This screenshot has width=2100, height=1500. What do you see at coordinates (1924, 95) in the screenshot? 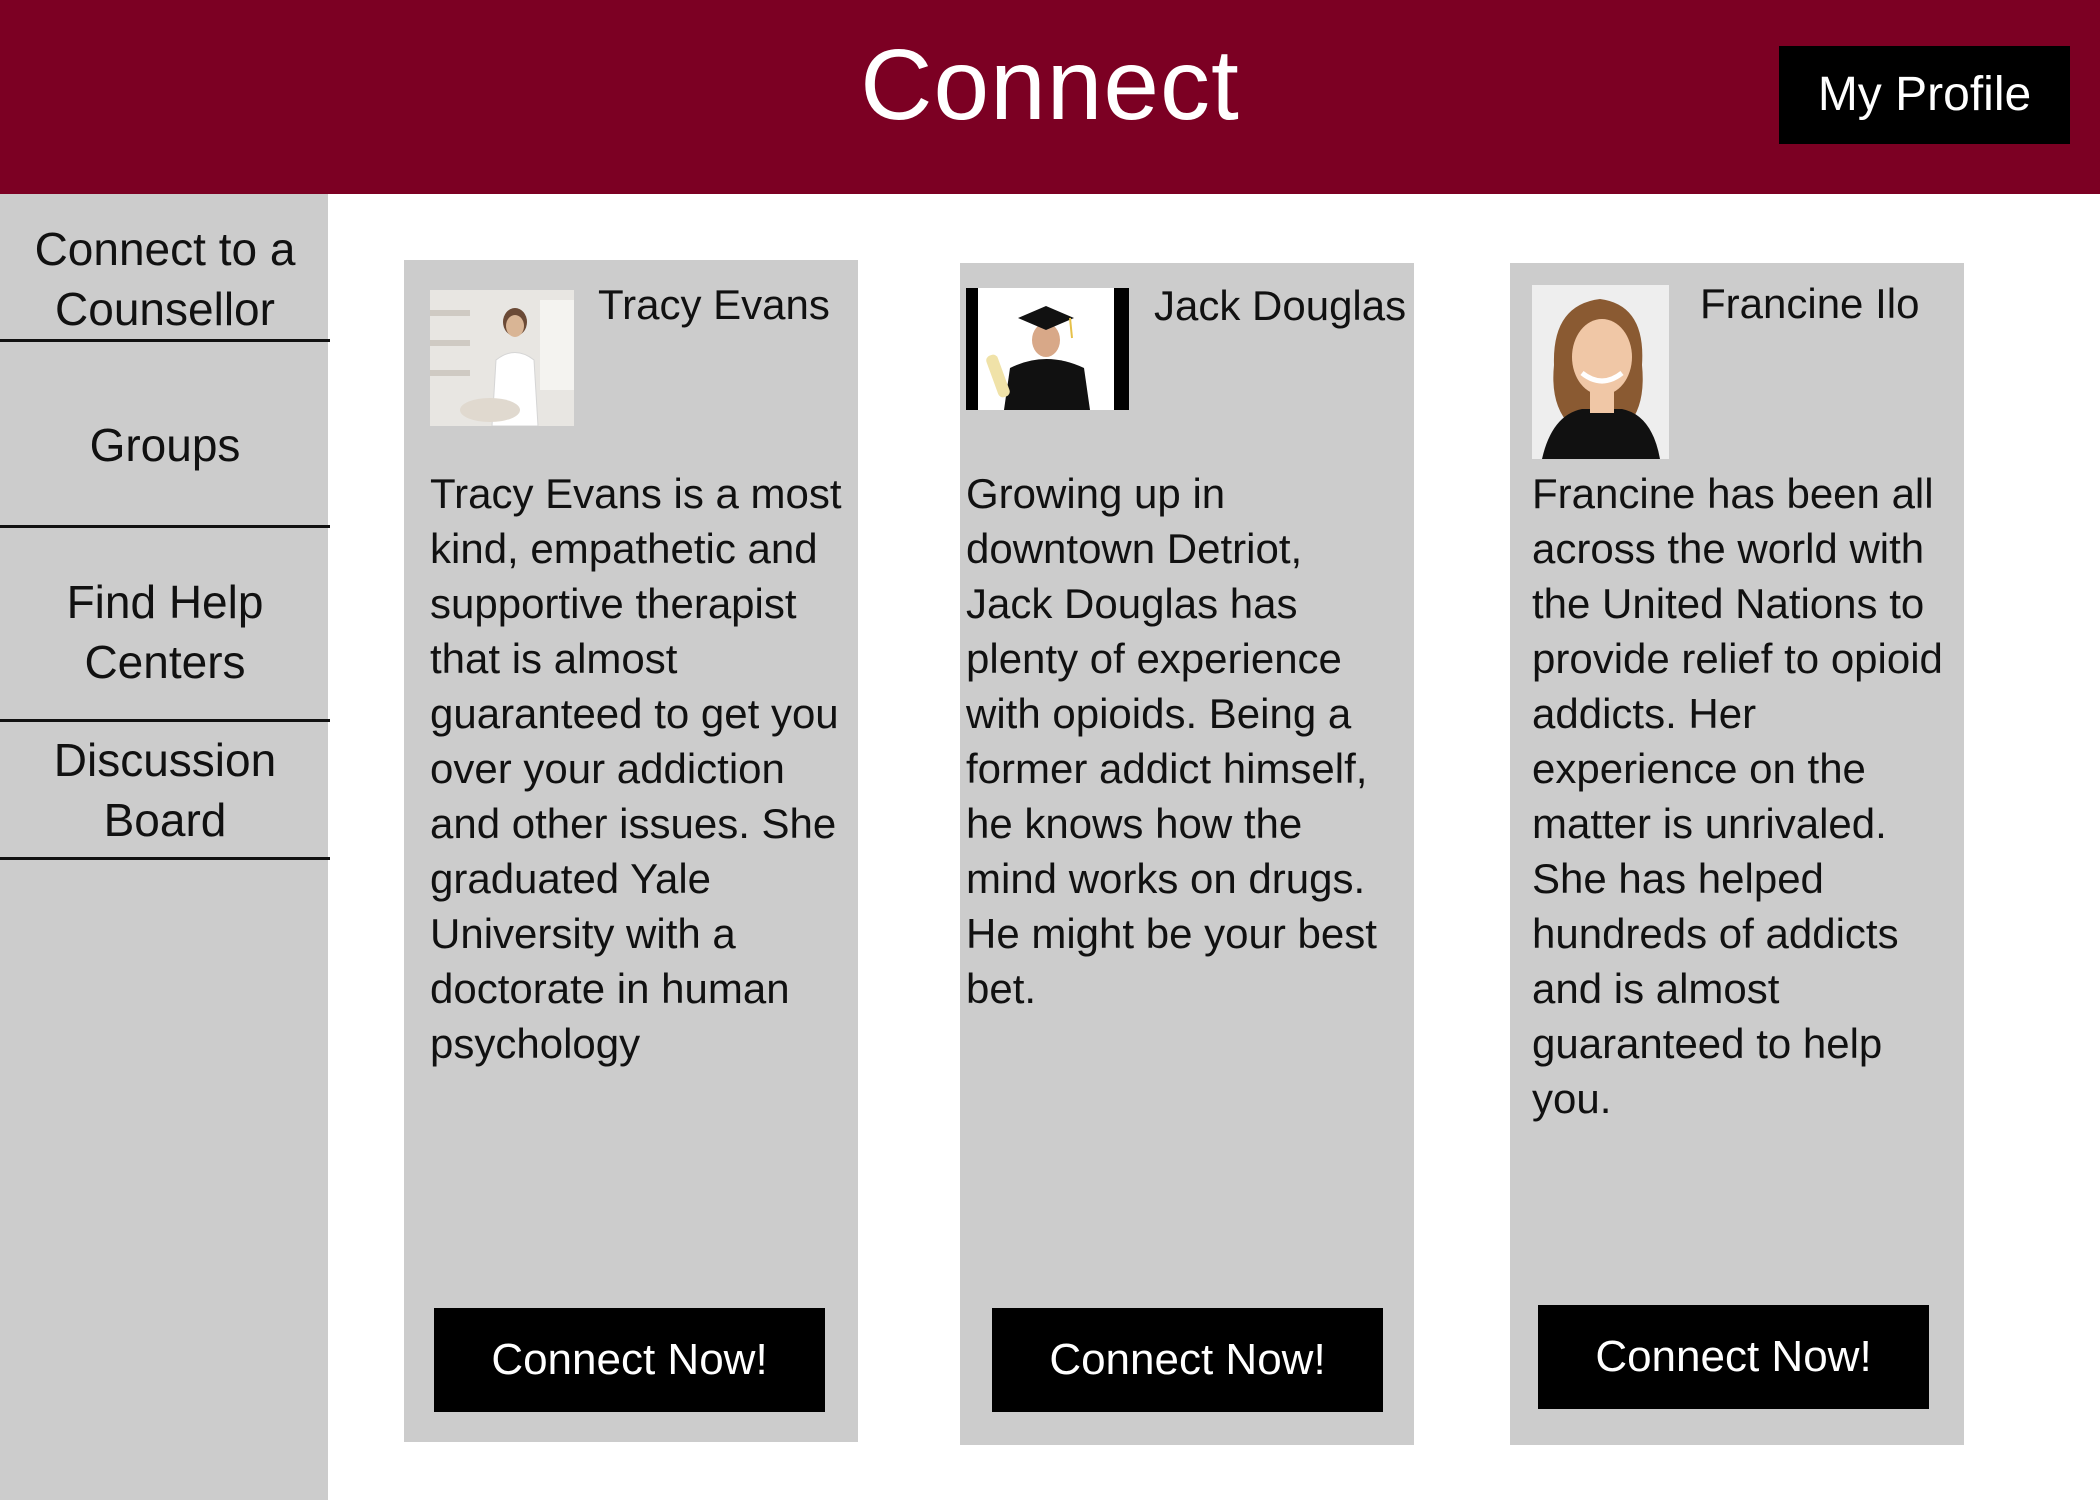
I see `my-profile-button: My Profile` at bounding box center [1924, 95].